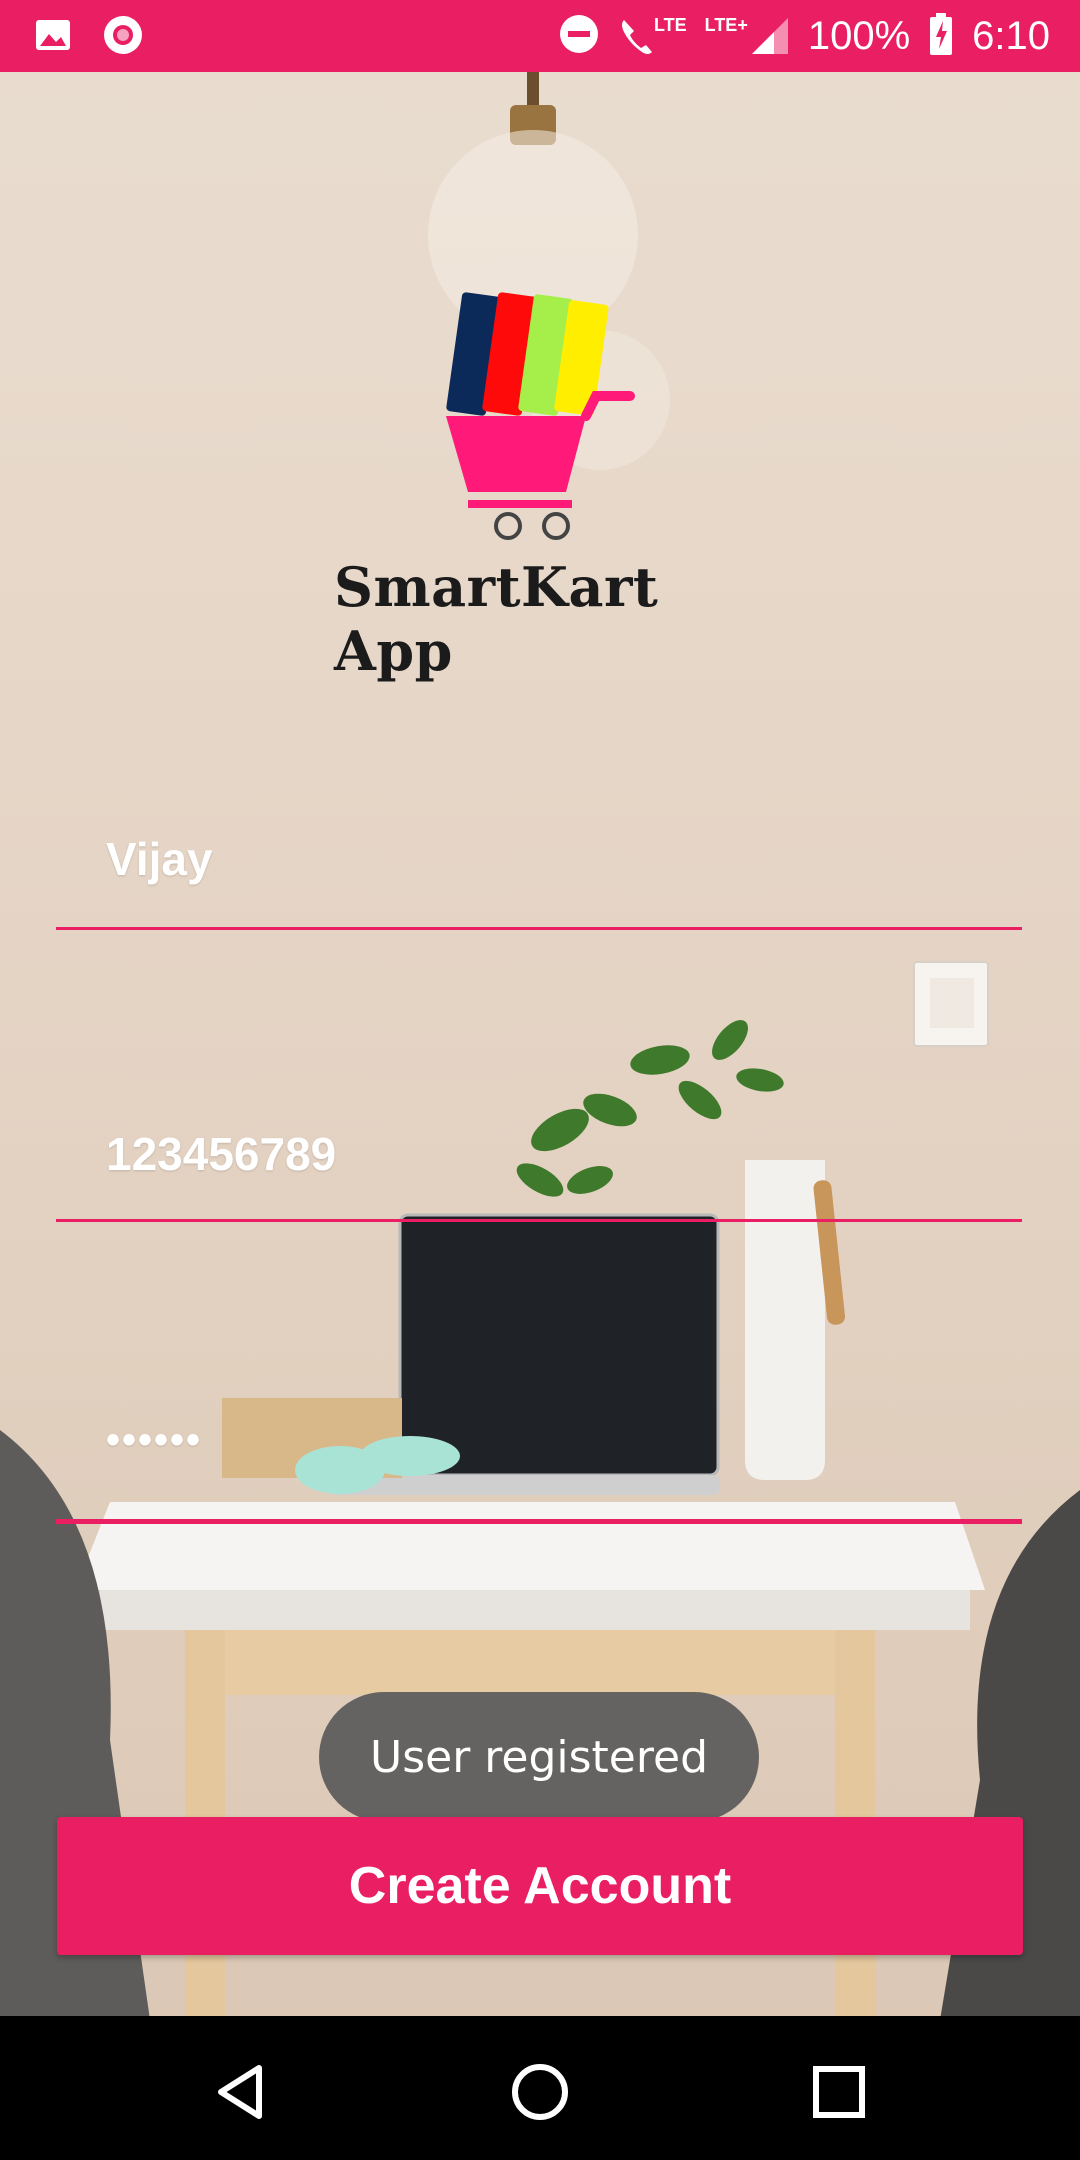 The image size is (1080, 2160). I want to click on signal-icon: LTE+, so click(747, 36).